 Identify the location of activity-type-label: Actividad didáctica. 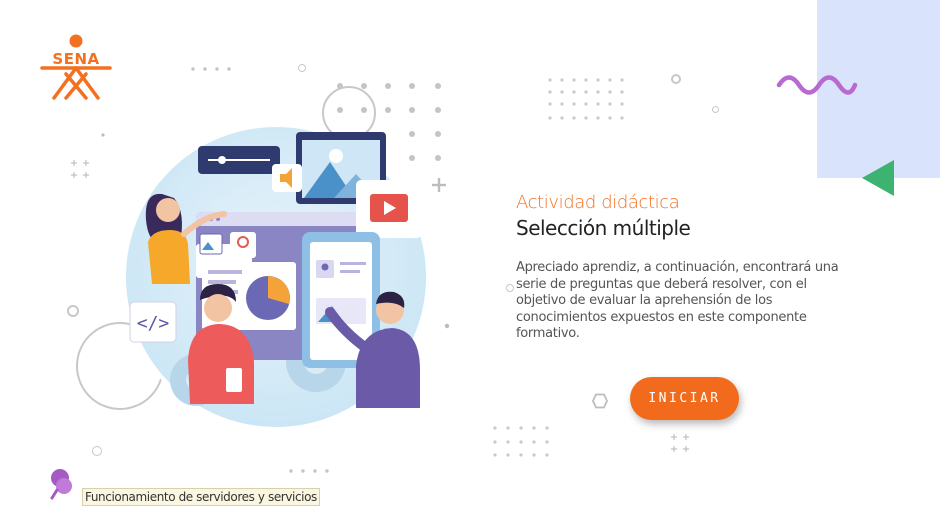
(598, 202).